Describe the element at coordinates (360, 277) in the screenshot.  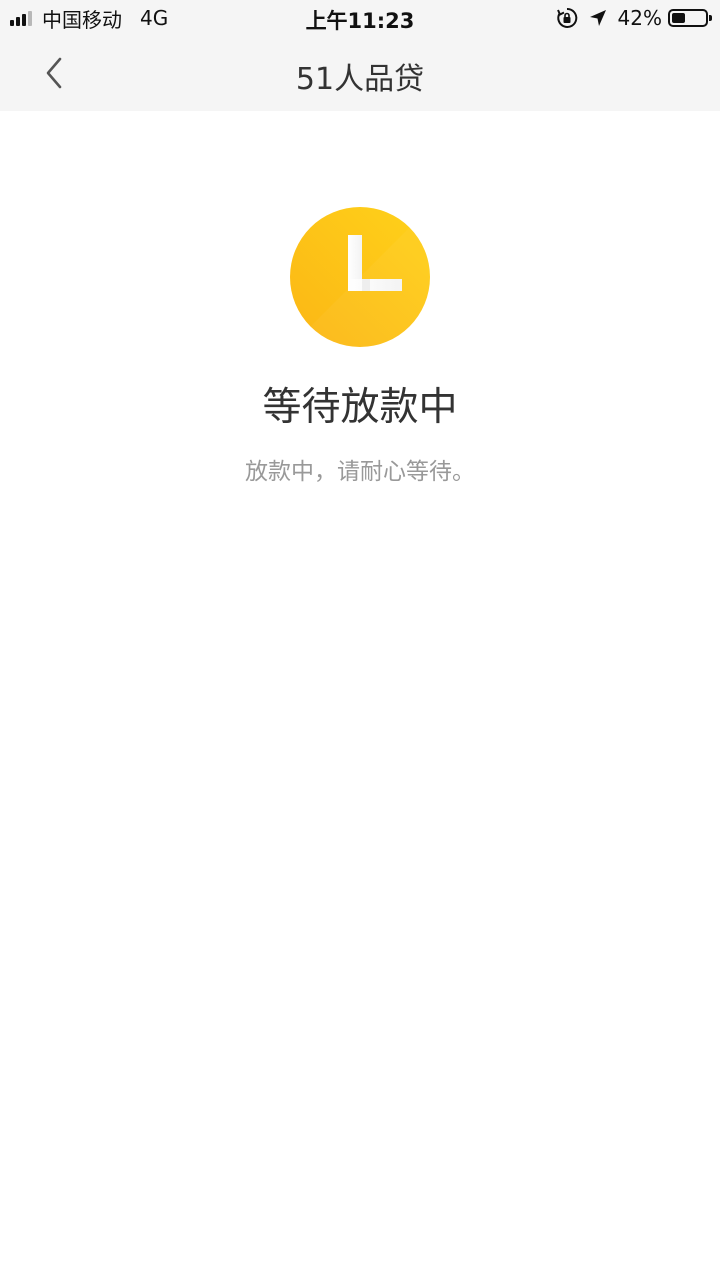
I see `clock-icon` at that location.